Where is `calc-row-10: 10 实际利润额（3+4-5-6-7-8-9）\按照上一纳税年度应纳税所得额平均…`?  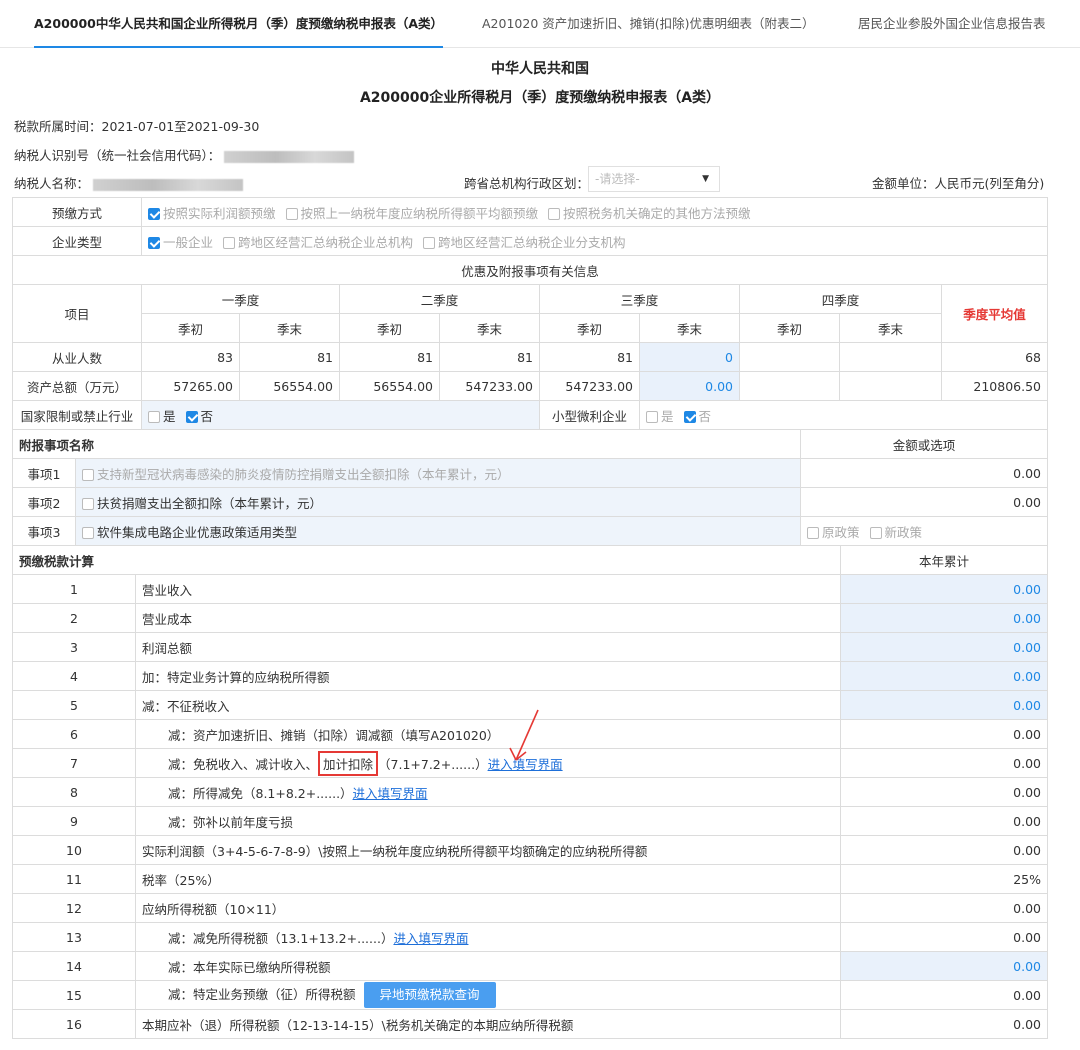 calc-row-10: 10 实际利润额（3+4-5-6-7-8-9）\按照上一纳税年度应纳税所得额平均… is located at coordinates (530, 850).